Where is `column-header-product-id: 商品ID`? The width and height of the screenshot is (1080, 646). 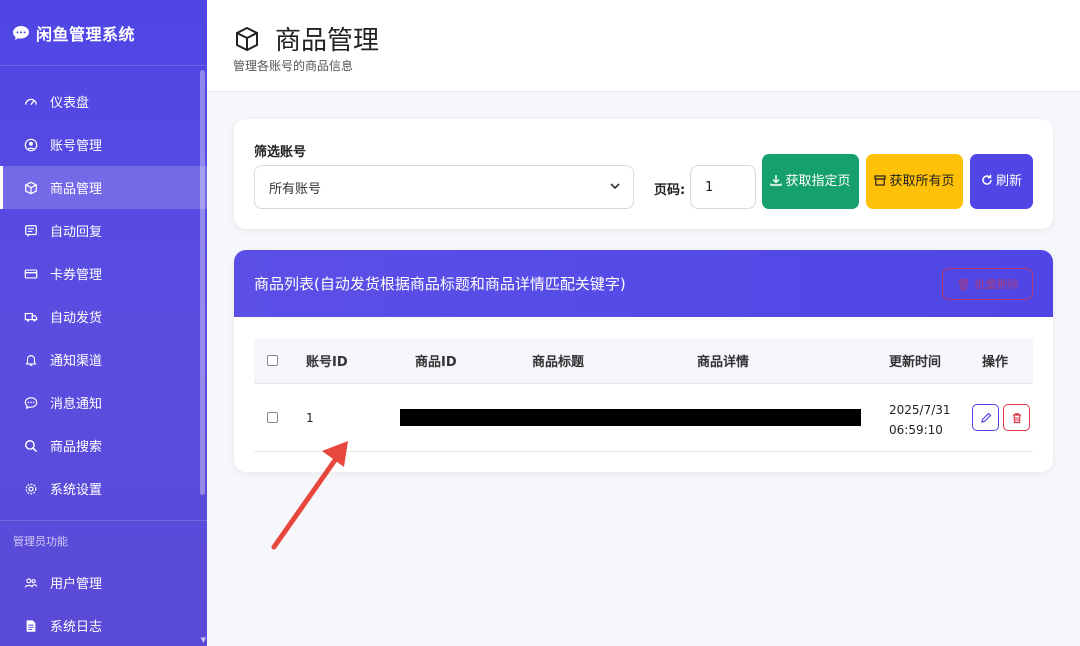
column-header-product-id: 商品ID is located at coordinates (436, 362).